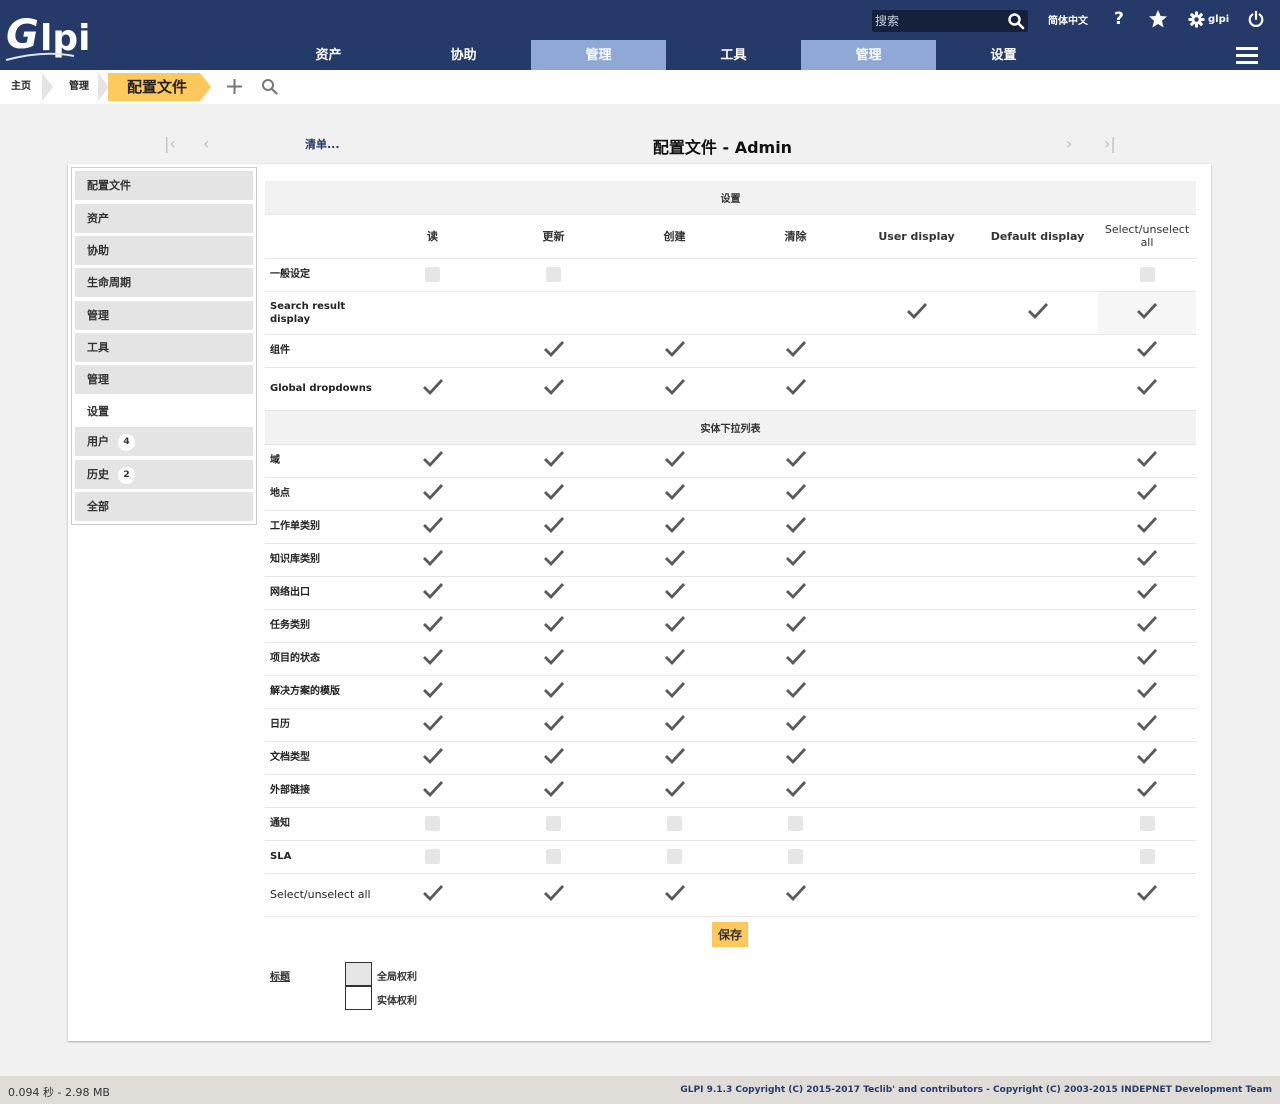 The width and height of the screenshot is (1280, 1104). What do you see at coordinates (21, 87) in the screenshot?
I see `breadcrumb-home: 主页` at bounding box center [21, 87].